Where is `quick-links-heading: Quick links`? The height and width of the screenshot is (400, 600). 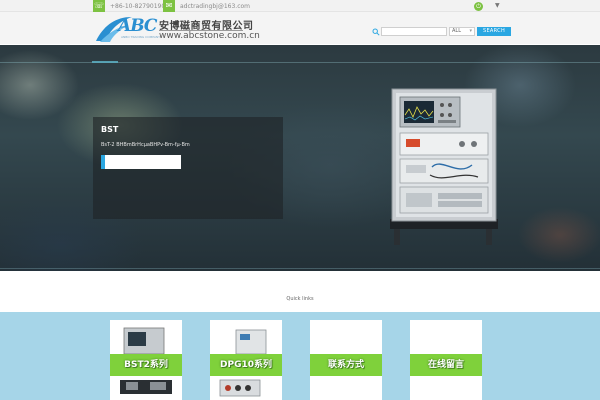 quick-links-heading: Quick links is located at coordinates (300, 299).